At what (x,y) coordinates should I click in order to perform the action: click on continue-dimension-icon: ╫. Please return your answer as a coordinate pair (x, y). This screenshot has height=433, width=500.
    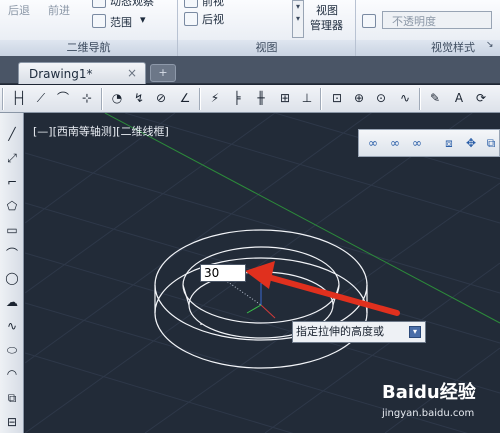
    Looking at the image, I should click on (261, 98).